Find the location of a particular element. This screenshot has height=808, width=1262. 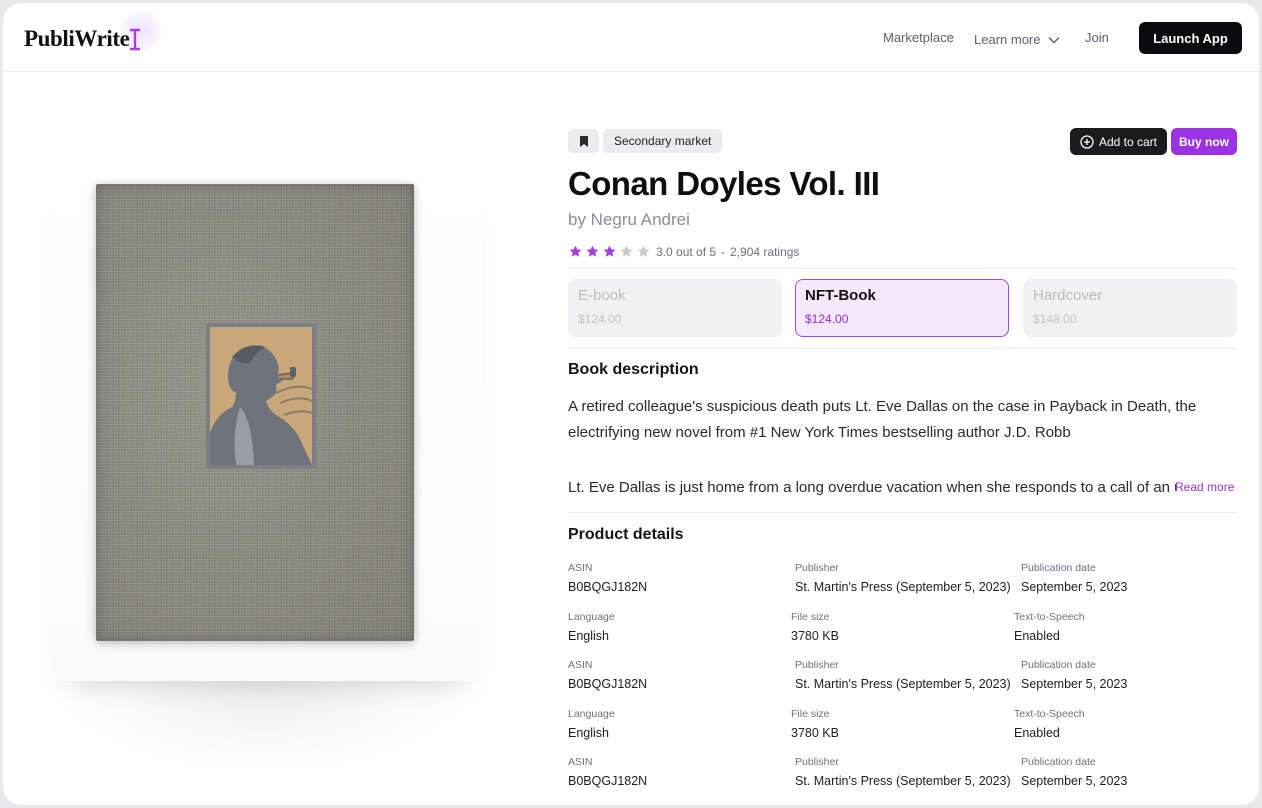

format-price: $148.00 is located at coordinates (1055, 319).